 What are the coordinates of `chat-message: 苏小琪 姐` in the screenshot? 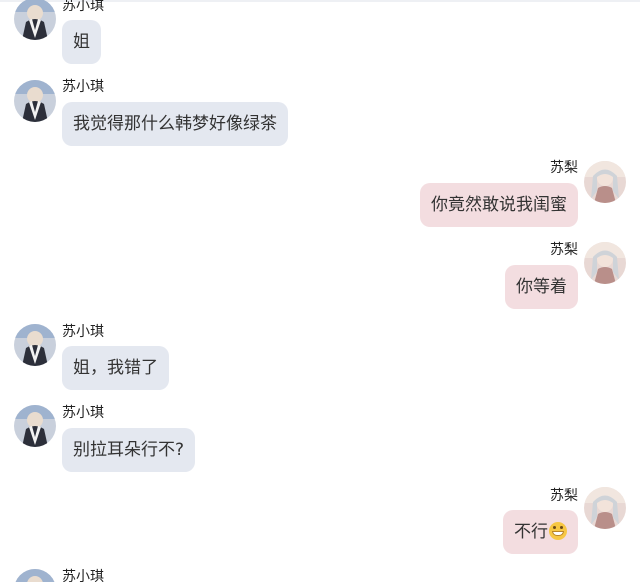 It's located at (320, 34).